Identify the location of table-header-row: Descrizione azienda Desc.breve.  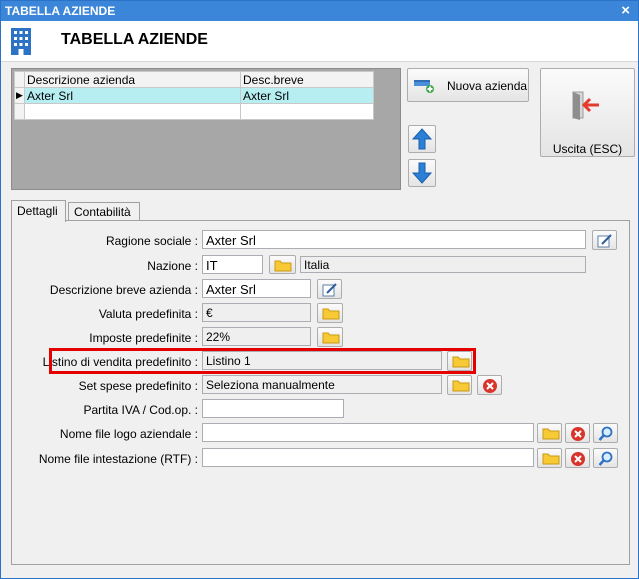
(194, 79).